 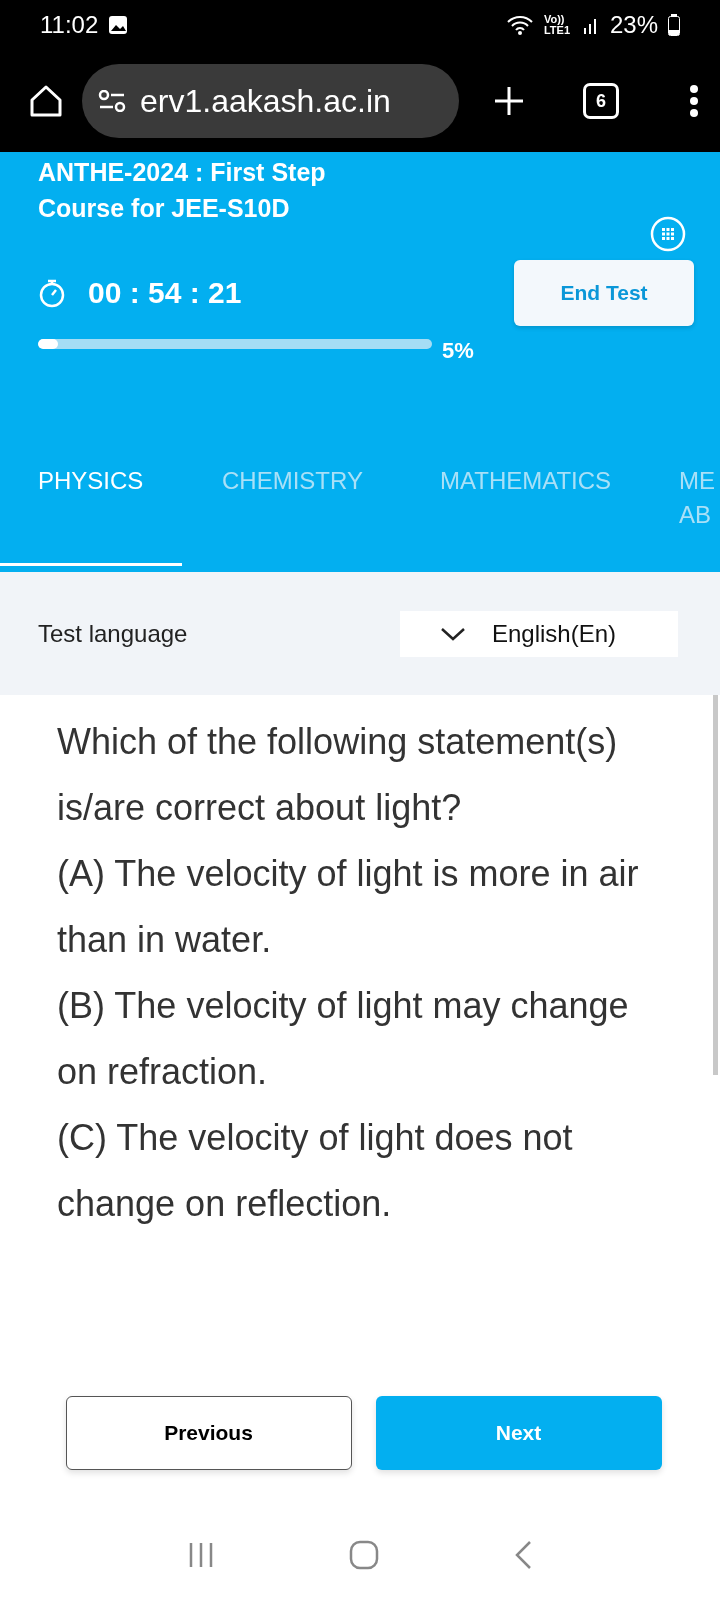 What do you see at coordinates (291, 504) in the screenshot?
I see `subject-tab: CHEMISTRY` at bounding box center [291, 504].